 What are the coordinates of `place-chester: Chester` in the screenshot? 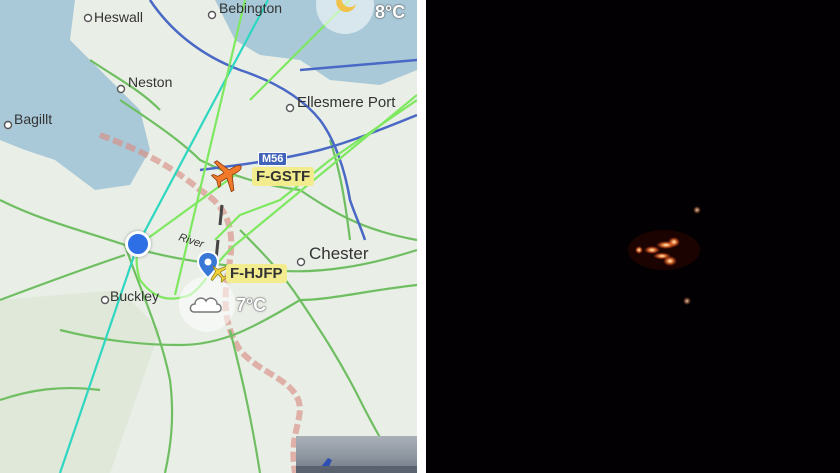 It's located at (339, 253).